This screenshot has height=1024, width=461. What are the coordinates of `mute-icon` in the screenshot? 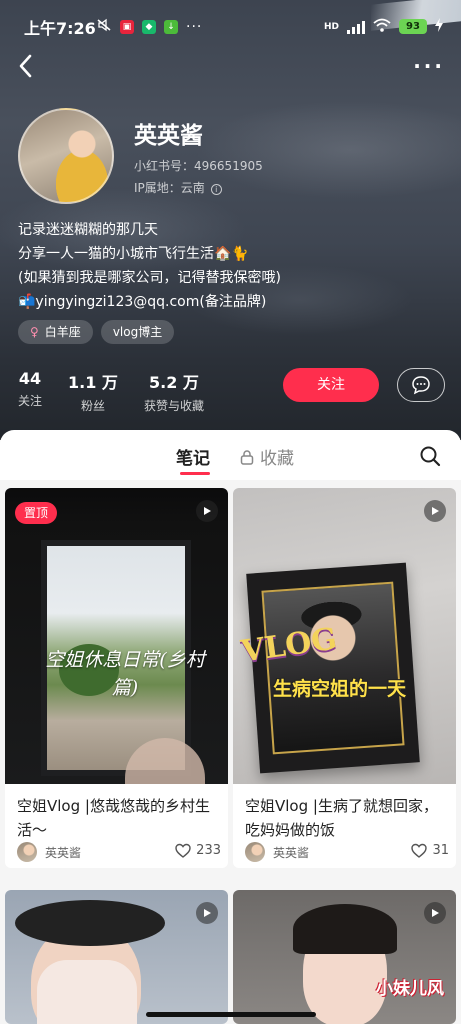 It's located at (104, 26).